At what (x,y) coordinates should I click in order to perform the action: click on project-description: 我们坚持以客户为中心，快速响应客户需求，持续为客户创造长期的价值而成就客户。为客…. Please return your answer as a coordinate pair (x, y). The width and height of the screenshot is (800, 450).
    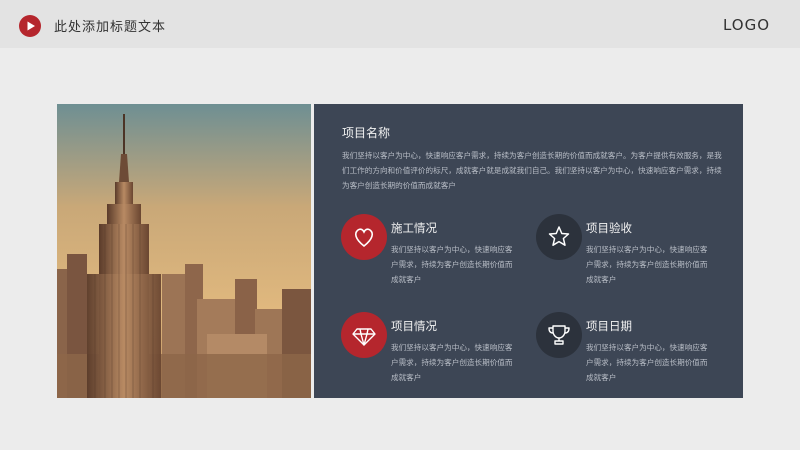
    Looking at the image, I should click on (532, 170).